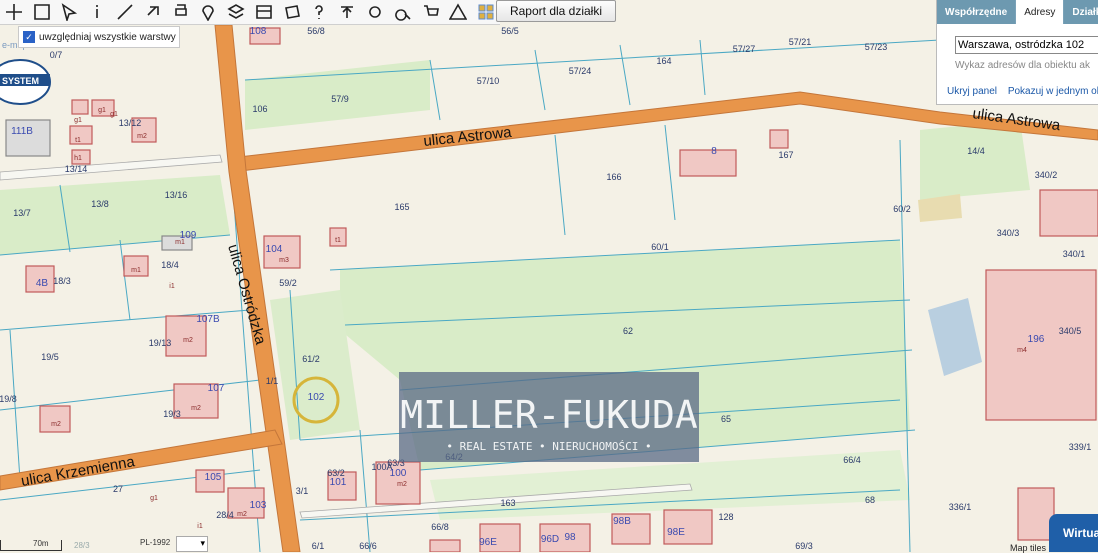 The width and height of the screenshot is (1098, 553). Describe the element at coordinates (785, 155) in the screenshot. I see `parcel-label: 167` at that location.